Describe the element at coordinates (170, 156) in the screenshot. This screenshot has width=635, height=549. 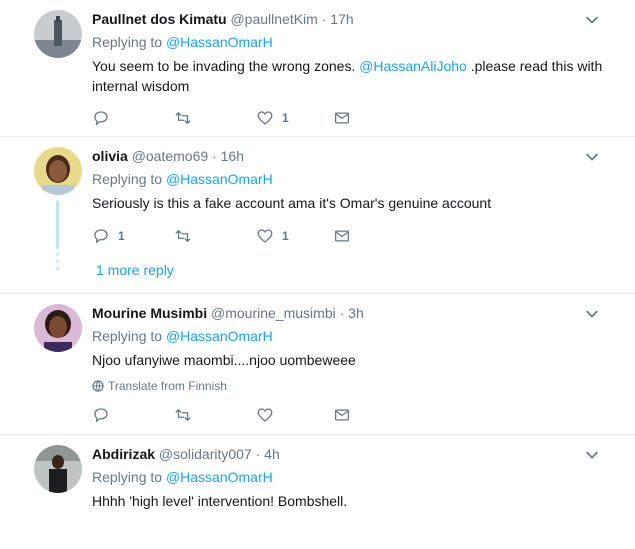
I see `handle: @oatemo69` at that location.